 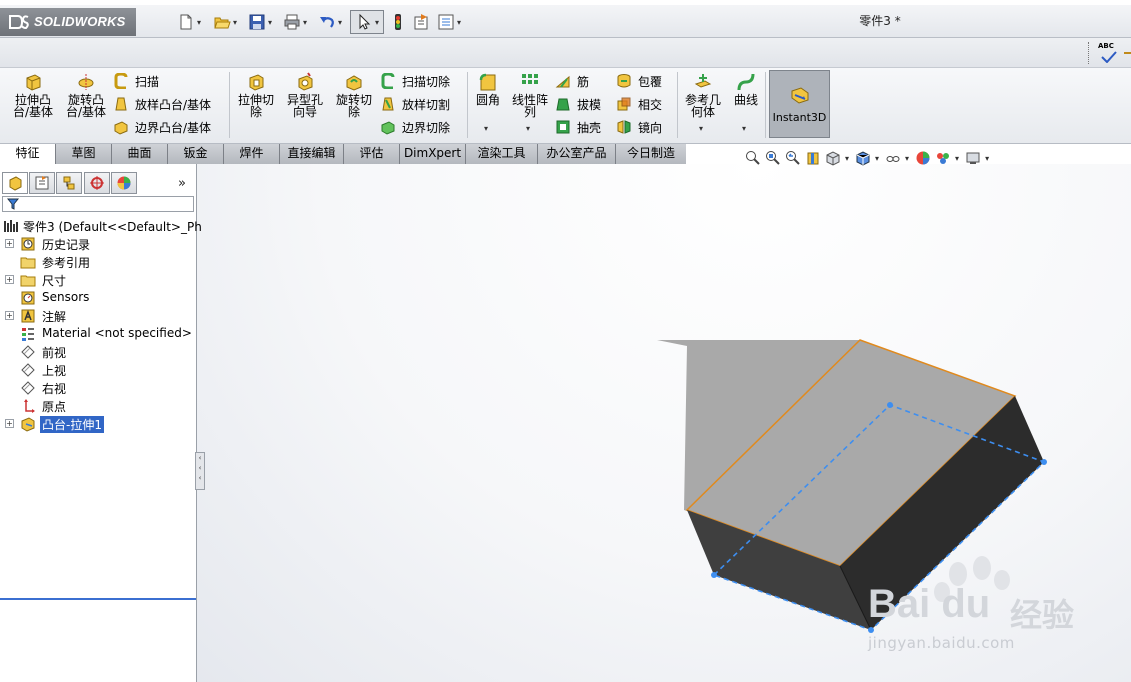 What do you see at coordinates (98, 280) in the screenshot?
I see `tree-item-dimensions: + 尺寸` at bounding box center [98, 280].